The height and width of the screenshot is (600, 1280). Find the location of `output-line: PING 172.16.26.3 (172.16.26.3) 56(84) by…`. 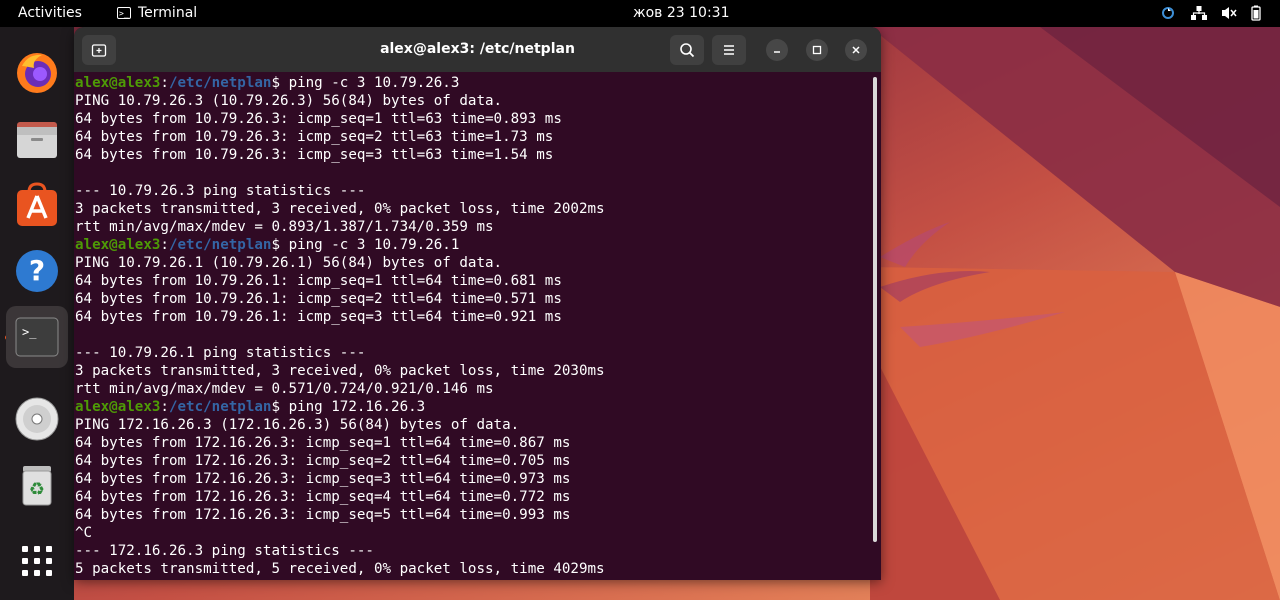

output-line: PING 172.16.26.3 (172.16.26.3) 56(84) by… is located at coordinates (297, 425).